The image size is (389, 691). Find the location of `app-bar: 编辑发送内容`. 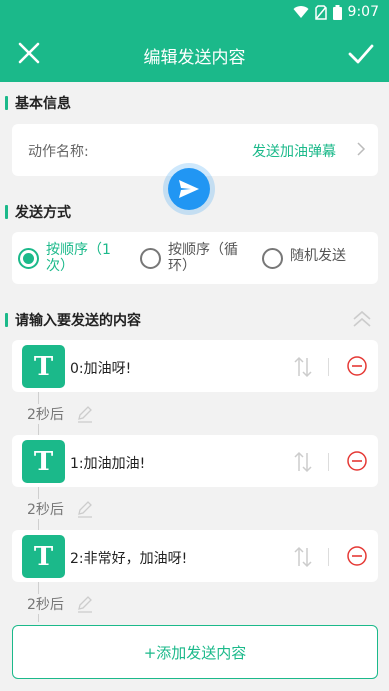

app-bar: 编辑发送内容 is located at coordinates (194, 54).